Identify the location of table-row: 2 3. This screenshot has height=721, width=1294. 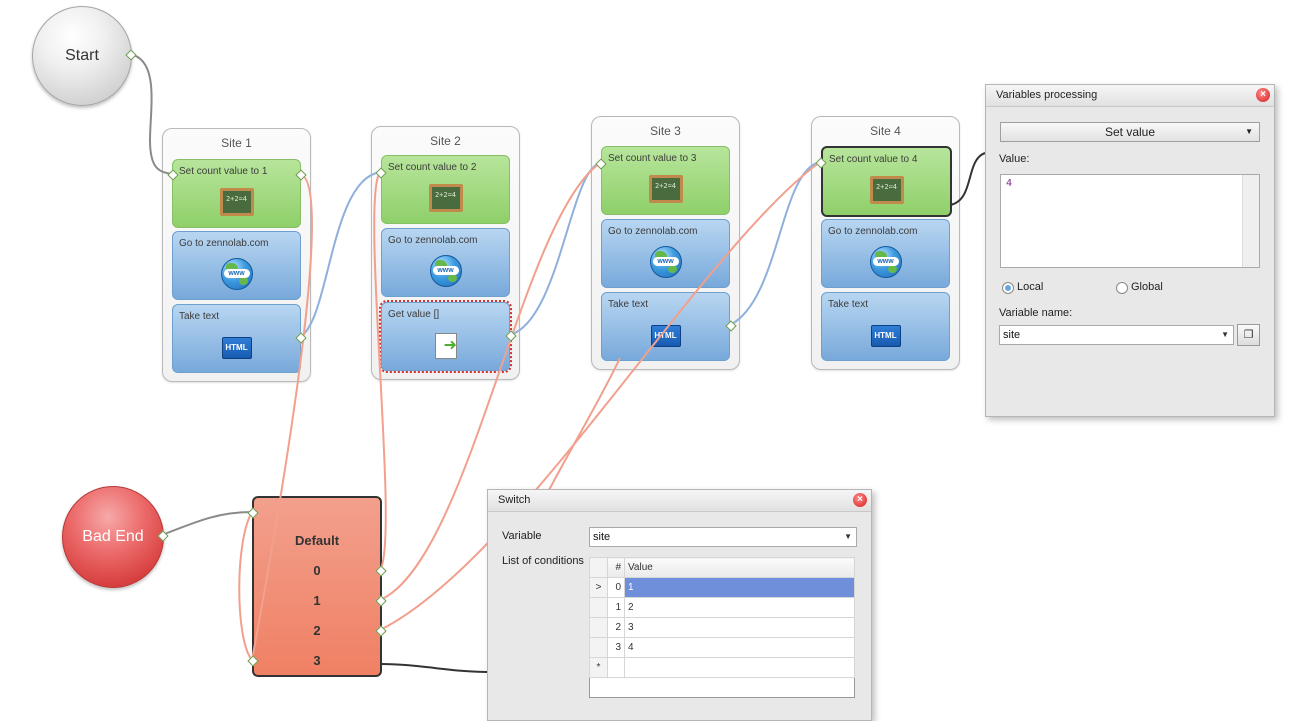
(722, 627).